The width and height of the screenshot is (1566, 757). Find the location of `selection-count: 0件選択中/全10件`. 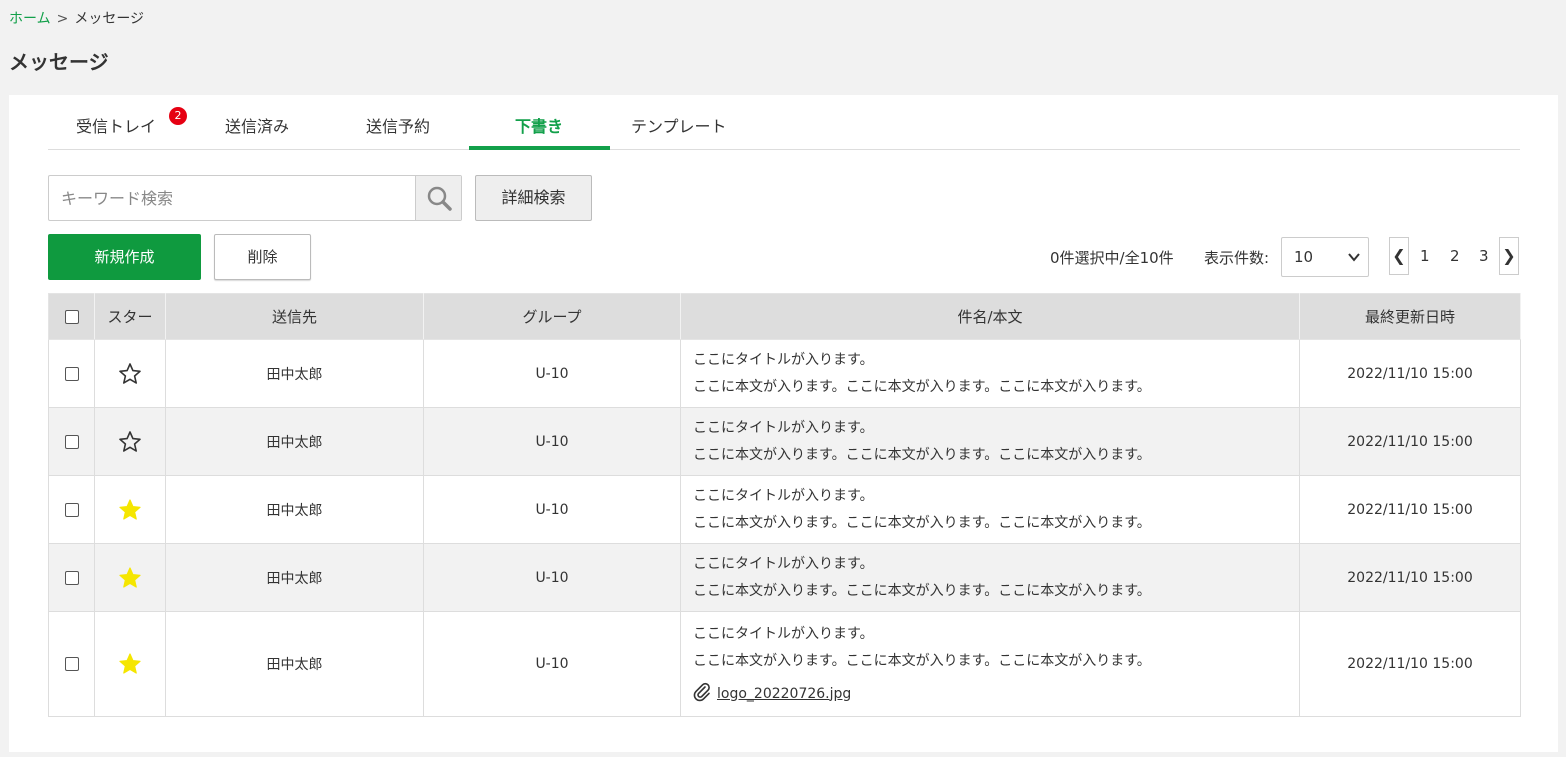

selection-count: 0件選択中/全10件 is located at coordinates (1112, 258).